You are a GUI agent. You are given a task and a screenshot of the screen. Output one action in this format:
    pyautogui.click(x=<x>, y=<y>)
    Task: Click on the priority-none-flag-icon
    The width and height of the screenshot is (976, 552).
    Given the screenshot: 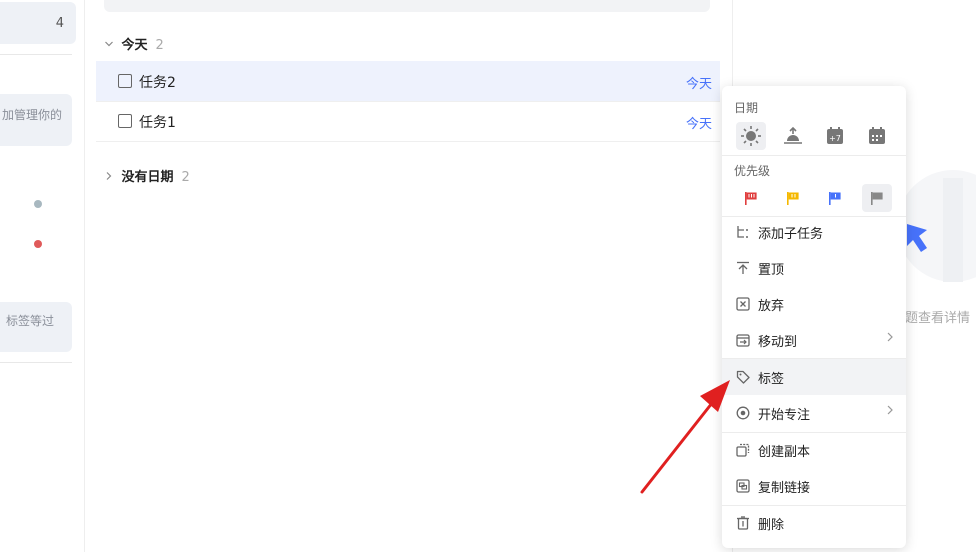 What is the action you would take?
    pyautogui.click(x=877, y=198)
    